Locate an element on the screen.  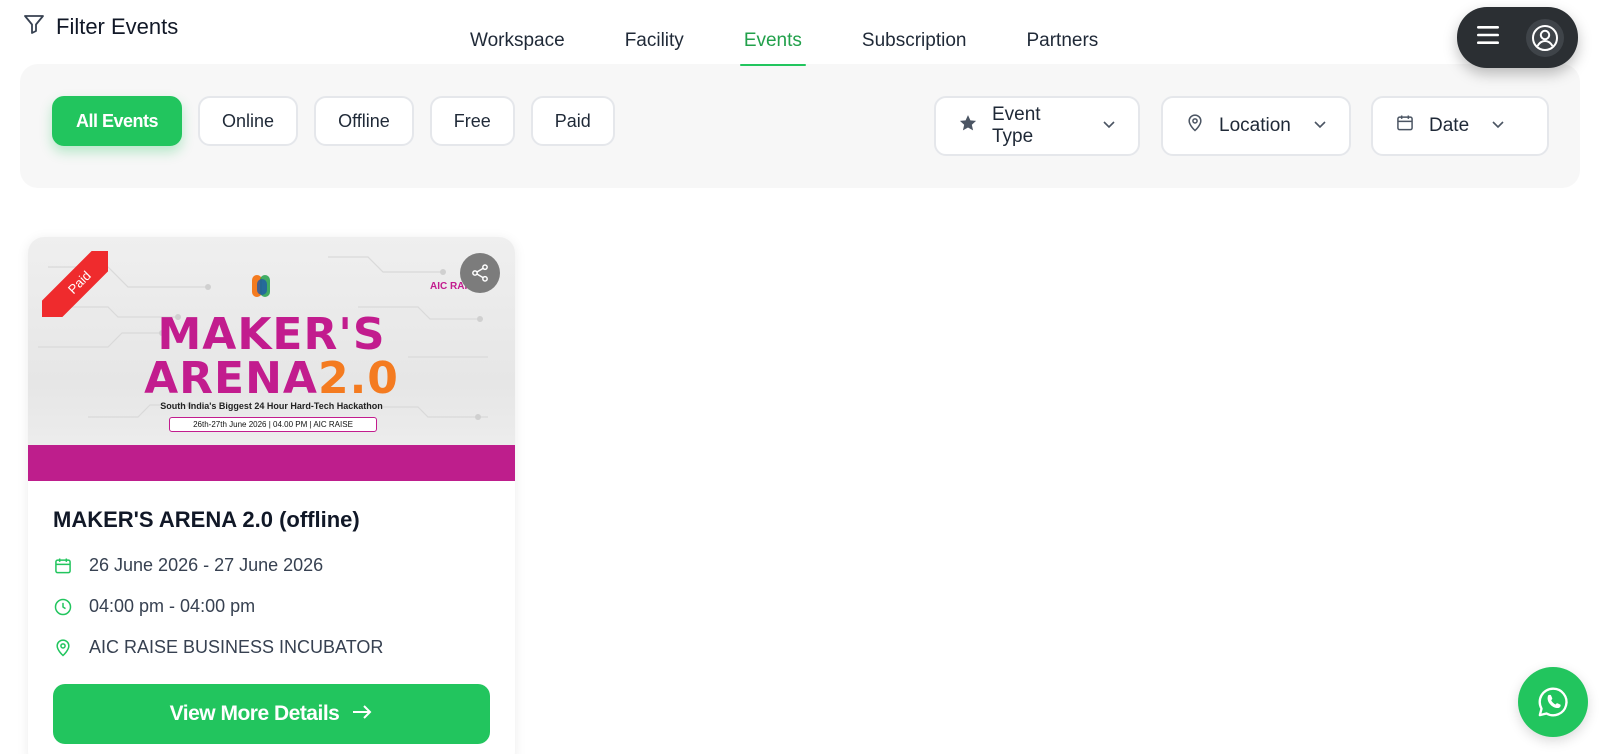
whatsapp-chat-button is located at coordinates (1553, 702).